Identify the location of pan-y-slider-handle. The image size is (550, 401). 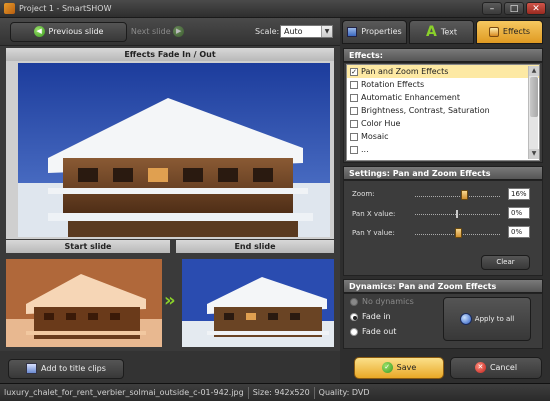
(458, 233).